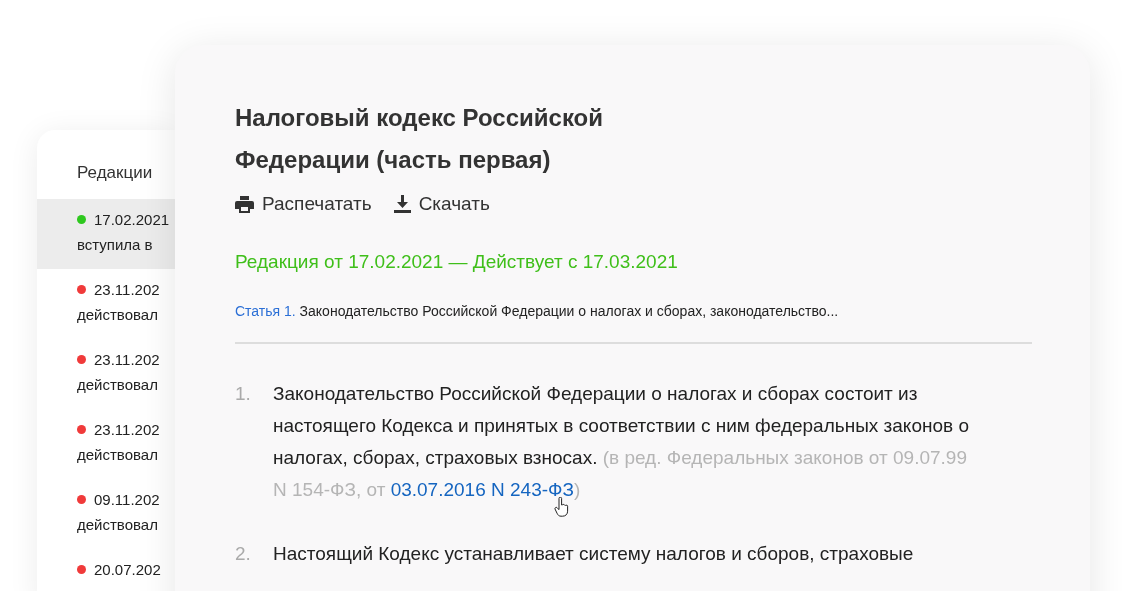  I want to click on panel-title: Редакции, so click(115, 173).